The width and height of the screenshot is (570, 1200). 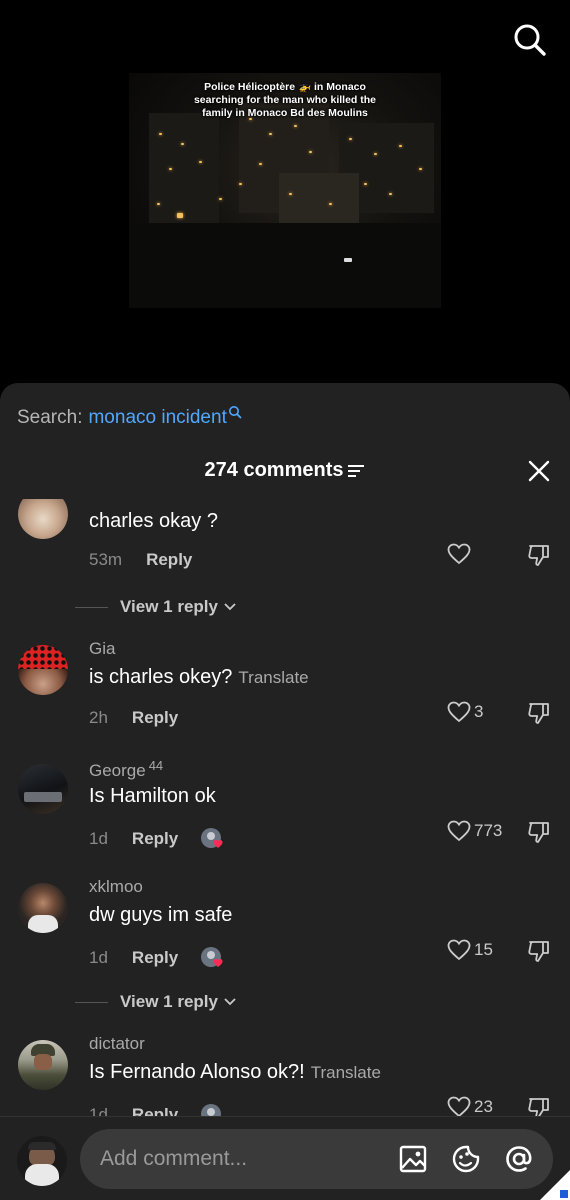 What do you see at coordinates (117, 1044) in the screenshot?
I see `comment-username: dictator` at bounding box center [117, 1044].